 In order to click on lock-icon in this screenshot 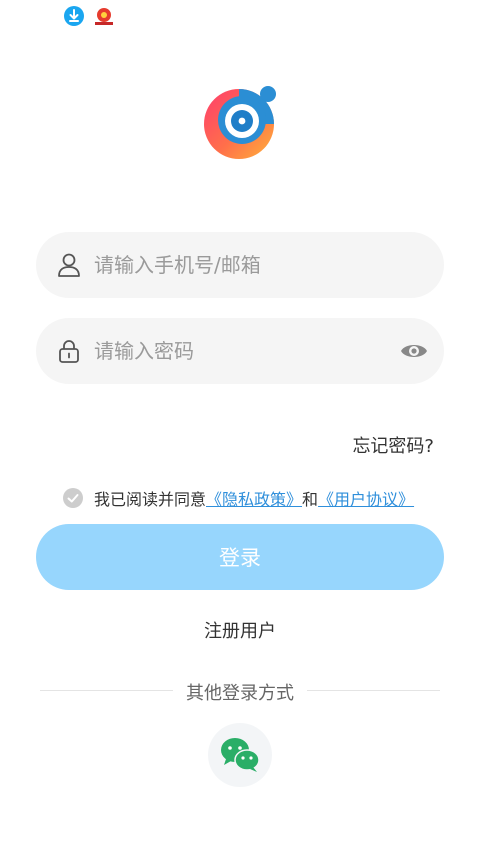, I will do `click(69, 351)`.